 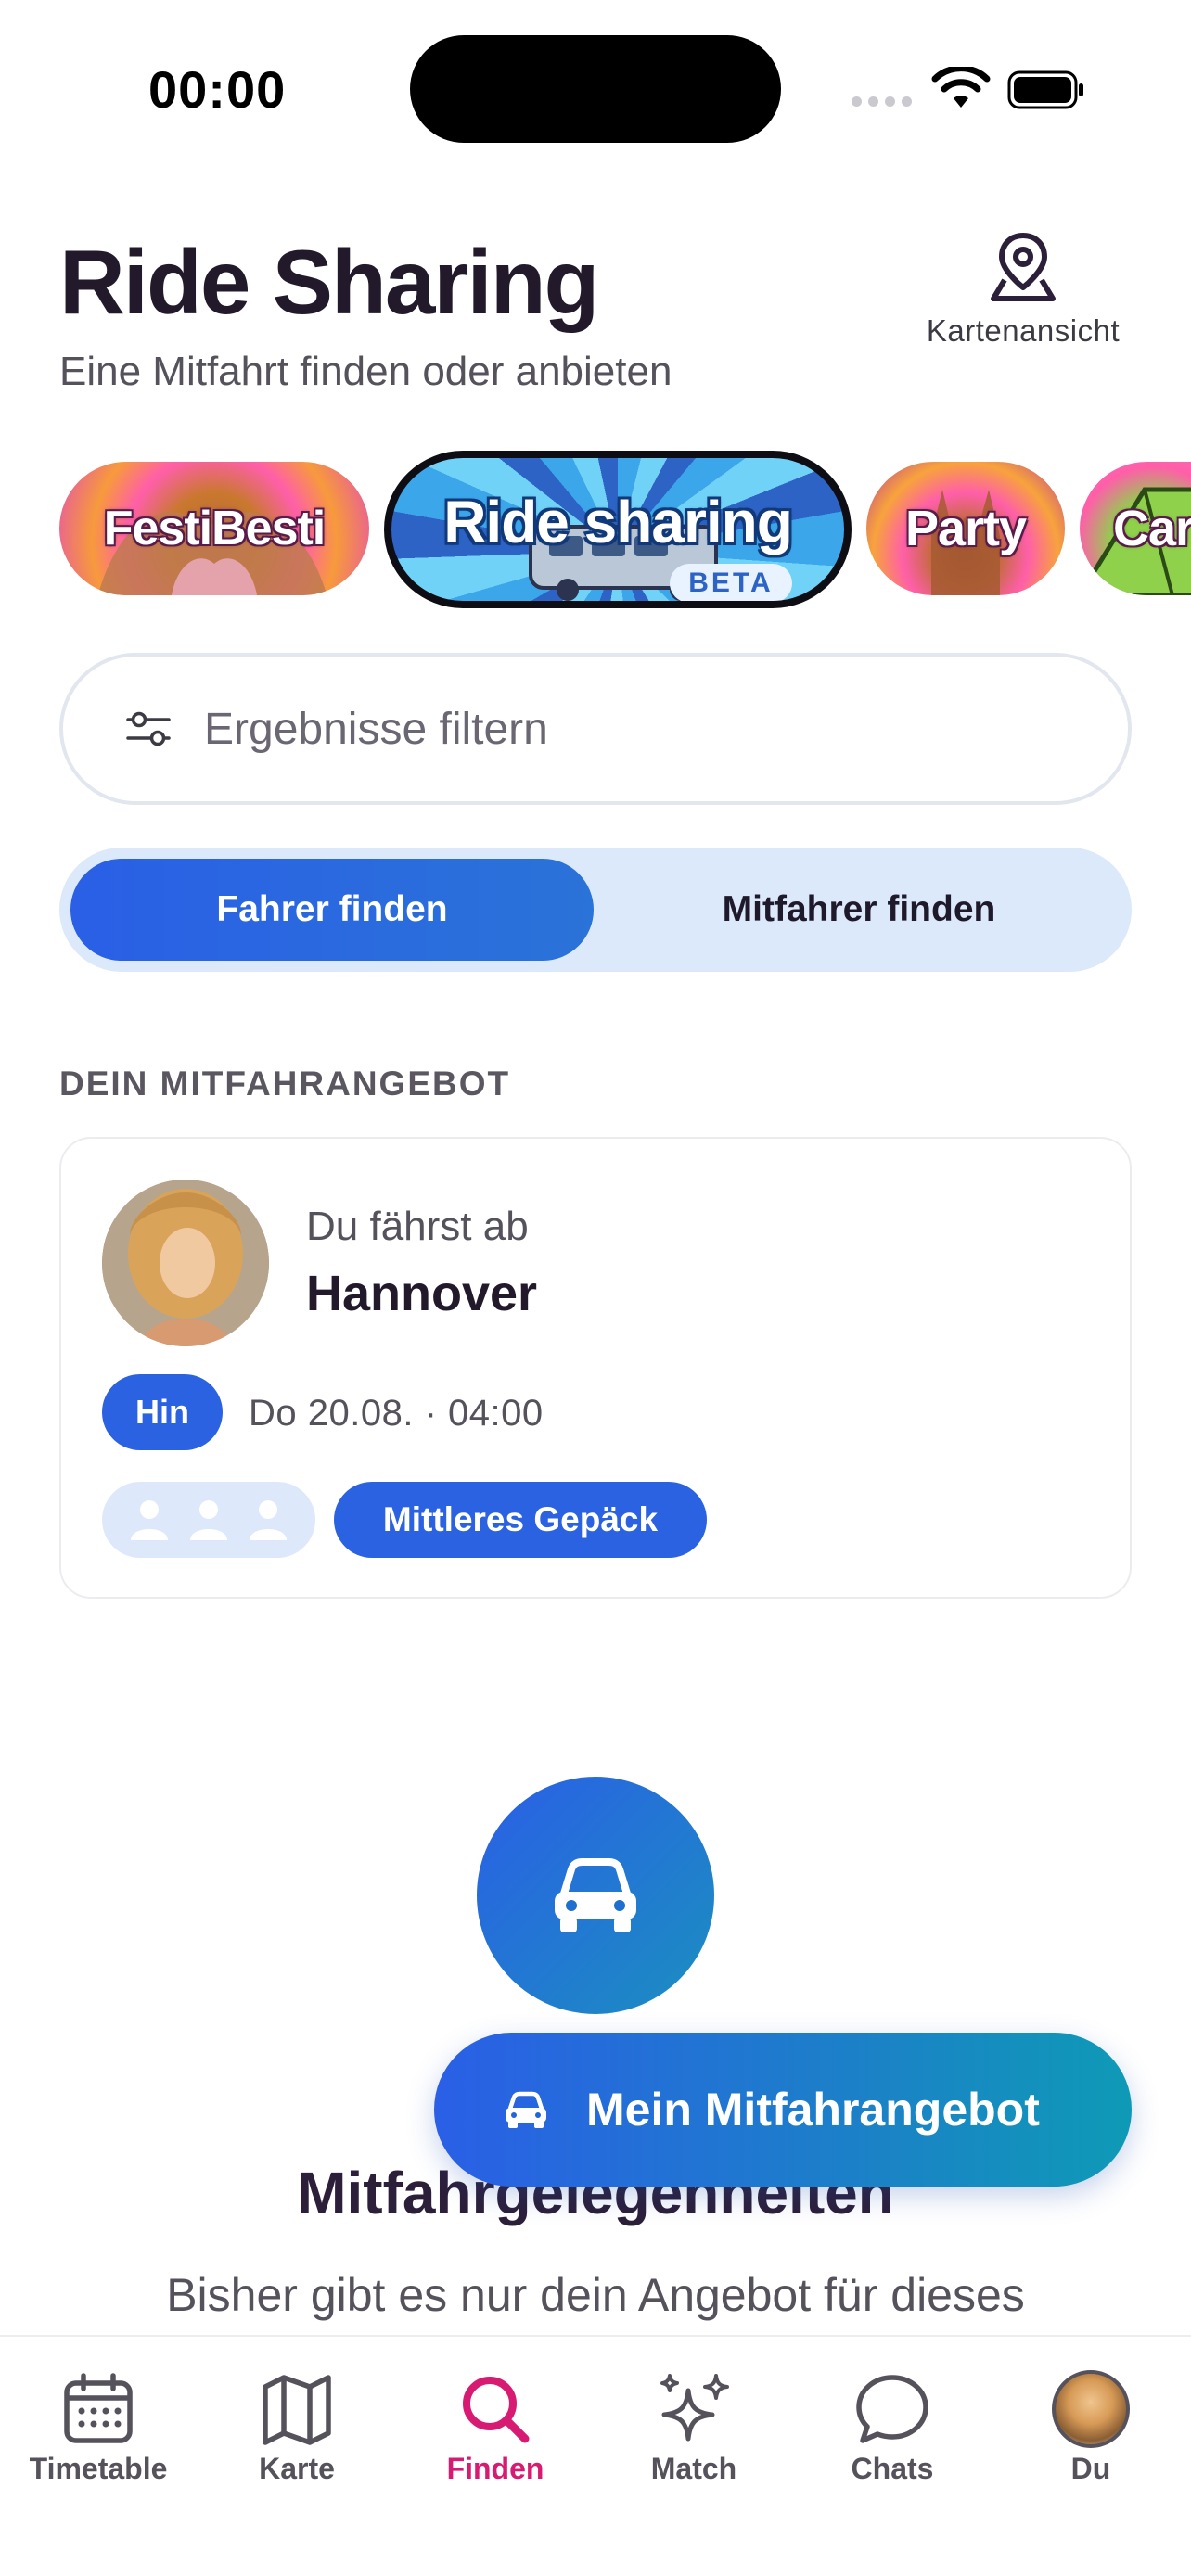 I want to click on filter-placeholder: Ergebnisse filtern, so click(x=376, y=729).